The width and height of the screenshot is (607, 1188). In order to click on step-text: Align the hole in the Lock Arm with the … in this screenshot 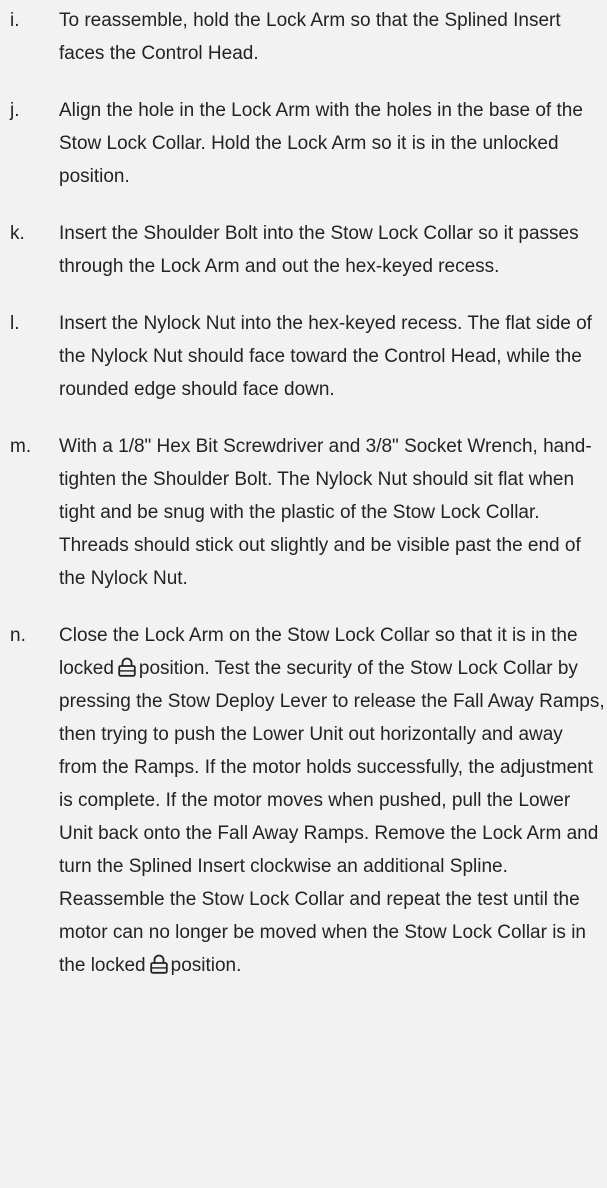, I will do `click(321, 143)`.